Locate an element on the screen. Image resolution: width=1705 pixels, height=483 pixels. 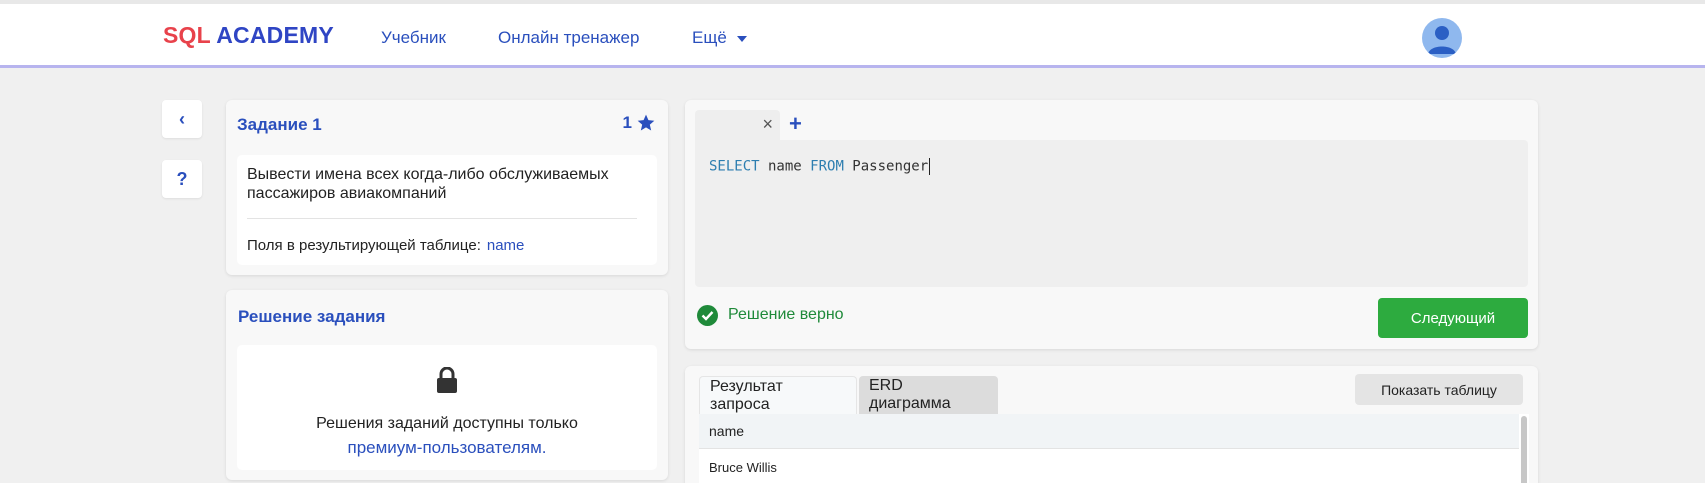
fields-label: Поля в результирующей таблице: is located at coordinates (364, 245).